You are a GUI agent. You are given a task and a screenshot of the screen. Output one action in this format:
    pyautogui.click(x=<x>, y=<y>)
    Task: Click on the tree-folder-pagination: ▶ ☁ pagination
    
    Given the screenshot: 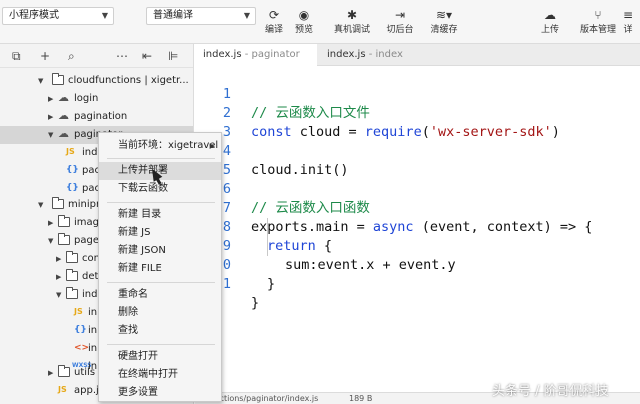 What is the action you would take?
    pyautogui.click(x=96, y=117)
    